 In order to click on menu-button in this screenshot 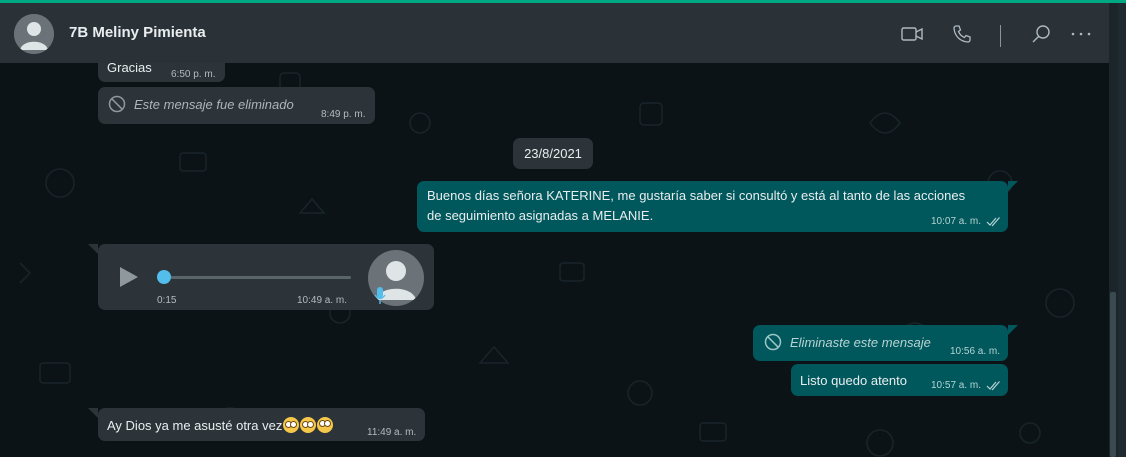, I will do `click(1081, 34)`.